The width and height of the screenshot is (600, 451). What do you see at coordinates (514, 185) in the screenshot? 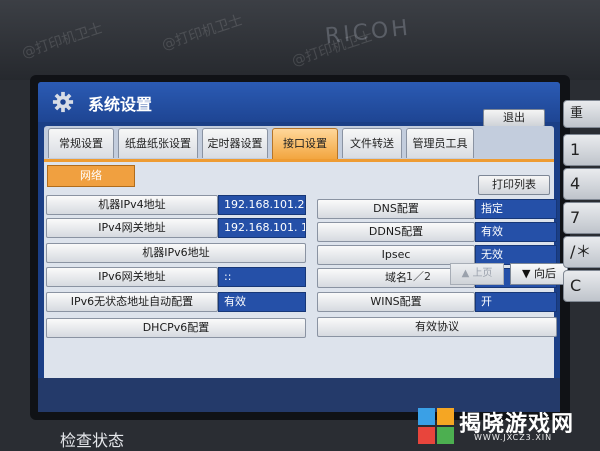
I see `print-list-button: 打印列表` at bounding box center [514, 185].